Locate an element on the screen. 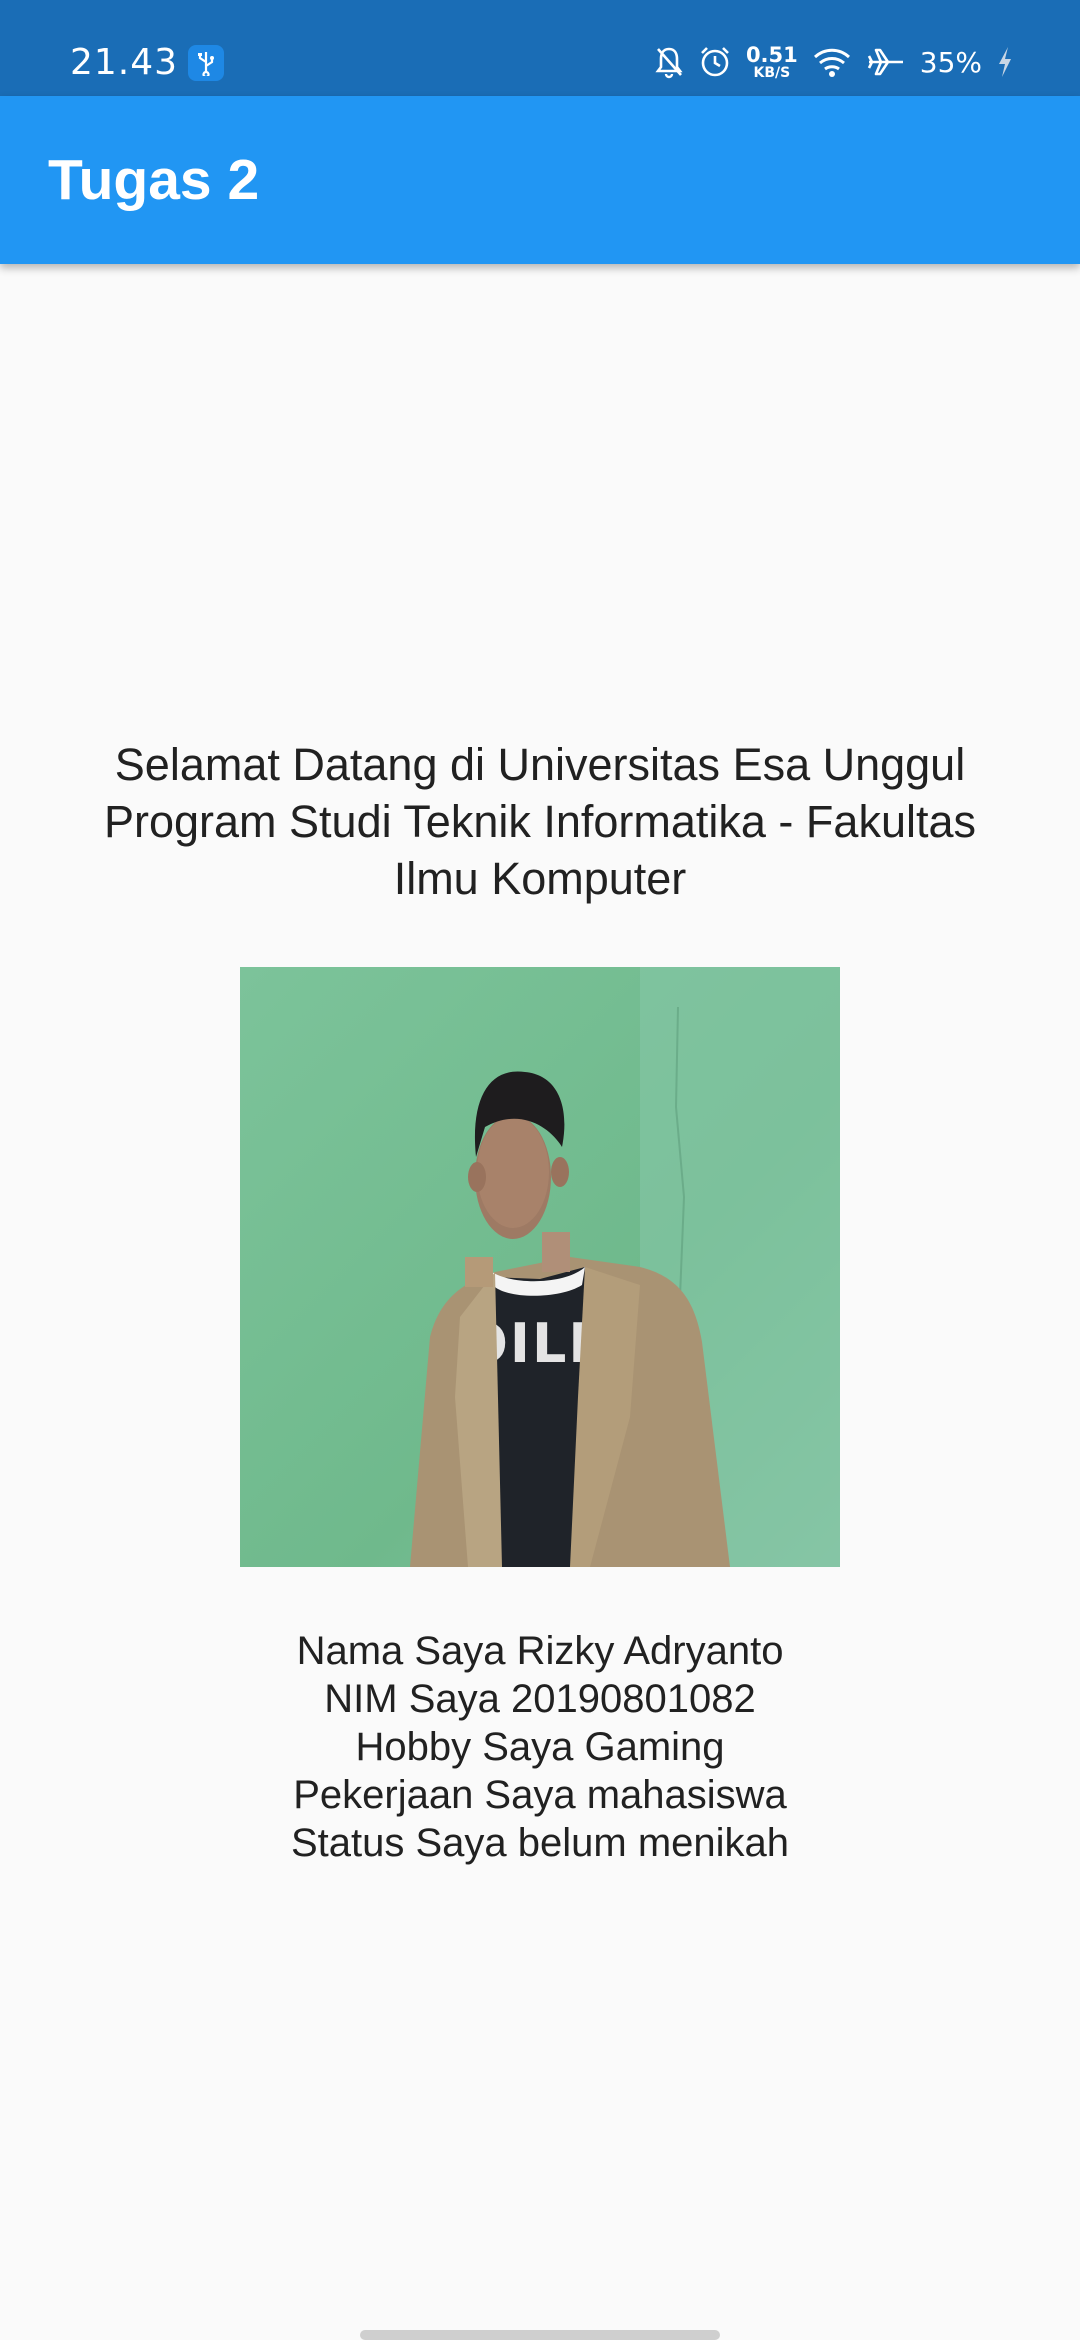 Image resolution: width=1080 pixels, height=2340 pixels. nim-line: NIM Saya 20190801082 is located at coordinates (540, 1699).